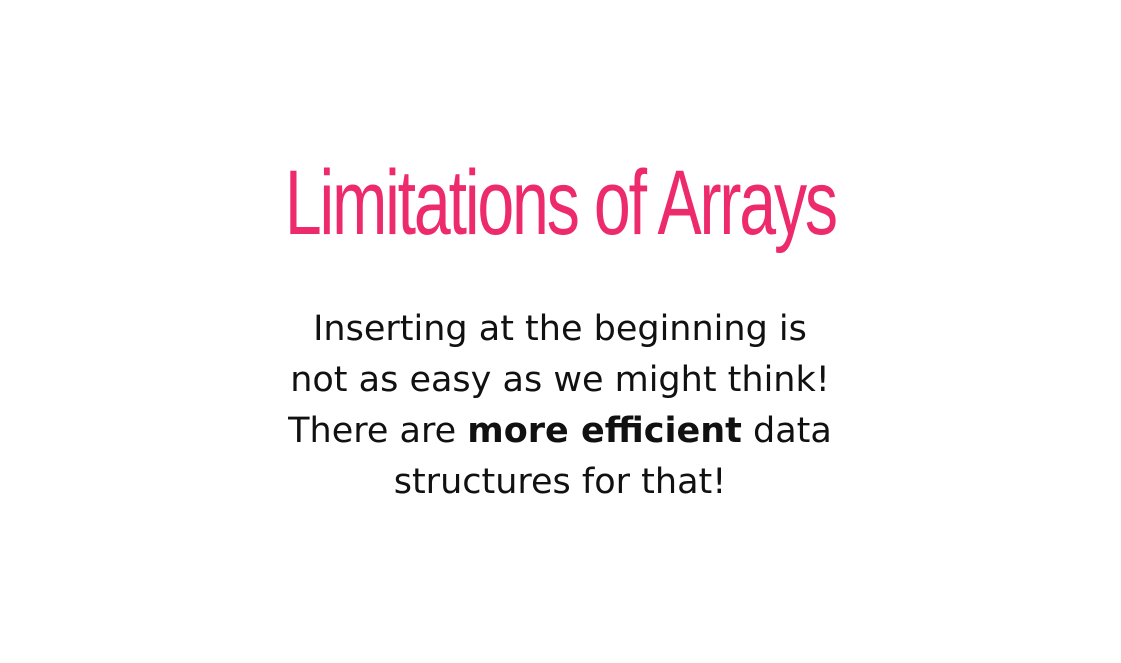  Describe the element at coordinates (560, 329) in the screenshot. I see `body-line-1: Inserting at the beginning is` at that location.